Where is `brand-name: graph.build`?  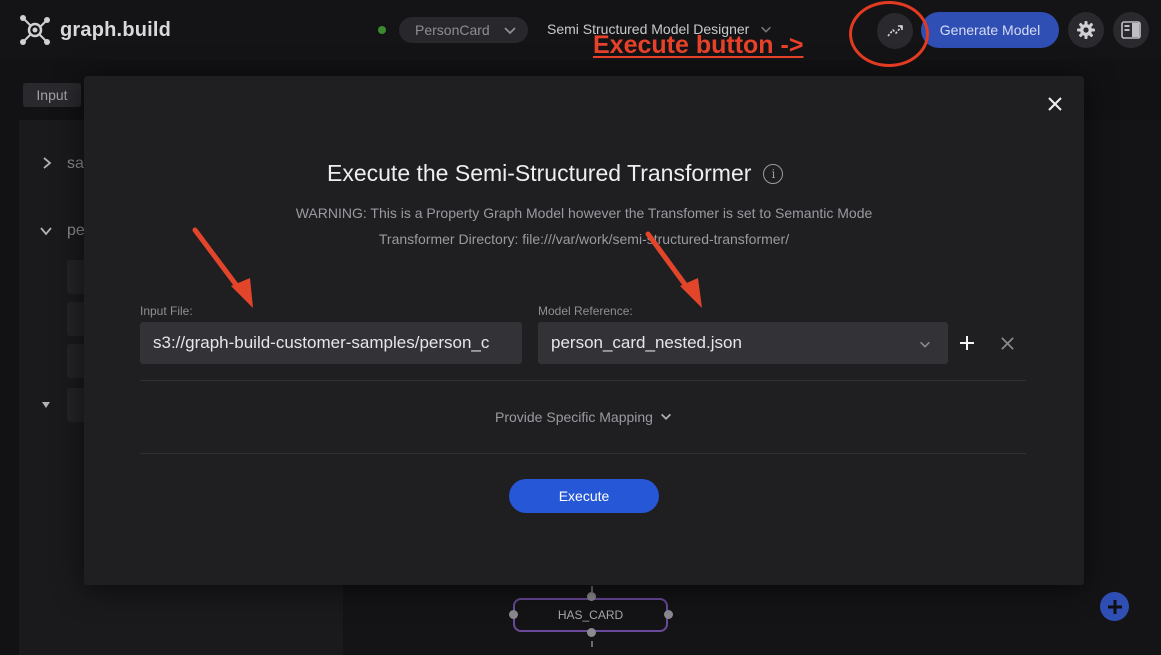
brand-name: graph.build is located at coordinates (116, 29).